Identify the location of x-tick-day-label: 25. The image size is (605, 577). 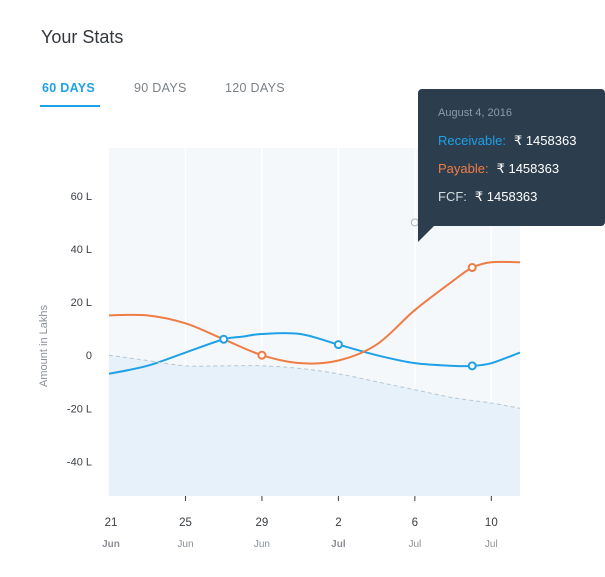
(185, 523).